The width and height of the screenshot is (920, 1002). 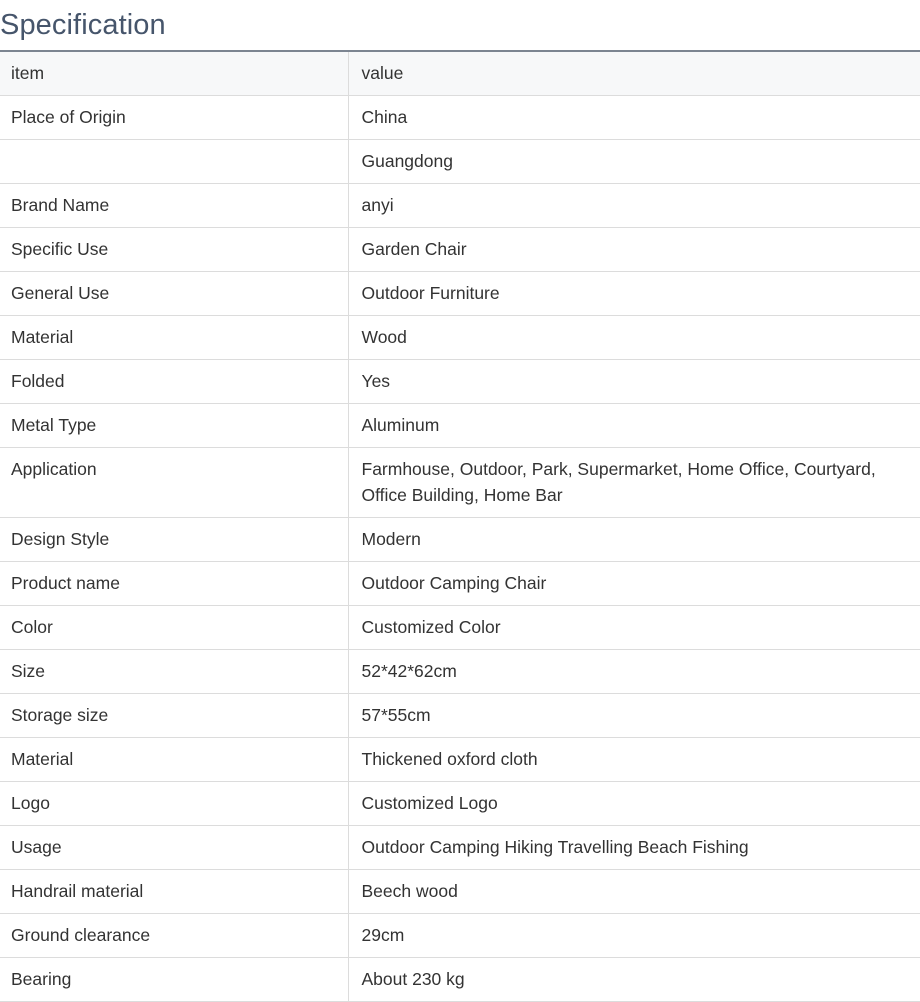 What do you see at coordinates (174, 293) in the screenshot?
I see `spec-item-cell: General Use` at bounding box center [174, 293].